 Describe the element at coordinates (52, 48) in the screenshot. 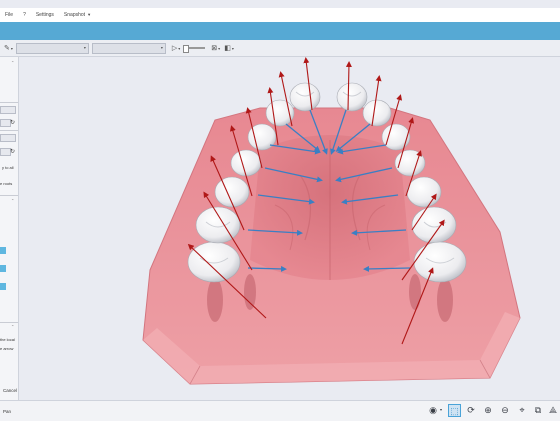

I see `dropdown-1: ▾` at that location.